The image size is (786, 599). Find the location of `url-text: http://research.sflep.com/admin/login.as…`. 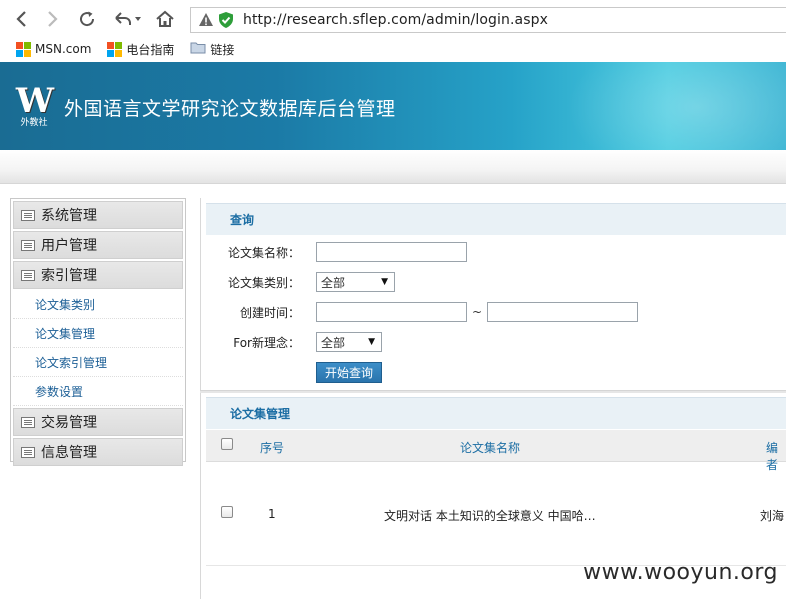

url-text: http://research.sflep.com/admin/login.as… is located at coordinates (395, 20).